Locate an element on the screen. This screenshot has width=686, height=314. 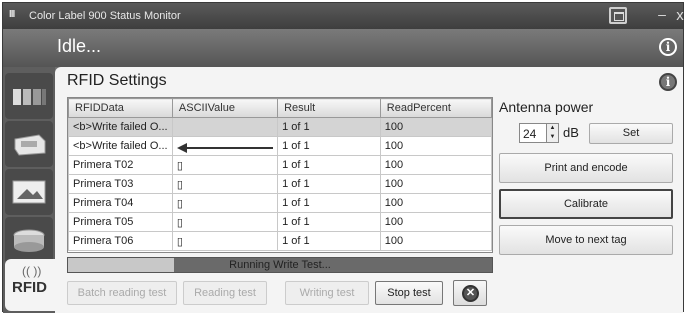
window-title: Color Label 900 Status Monitor is located at coordinates (105, 16).